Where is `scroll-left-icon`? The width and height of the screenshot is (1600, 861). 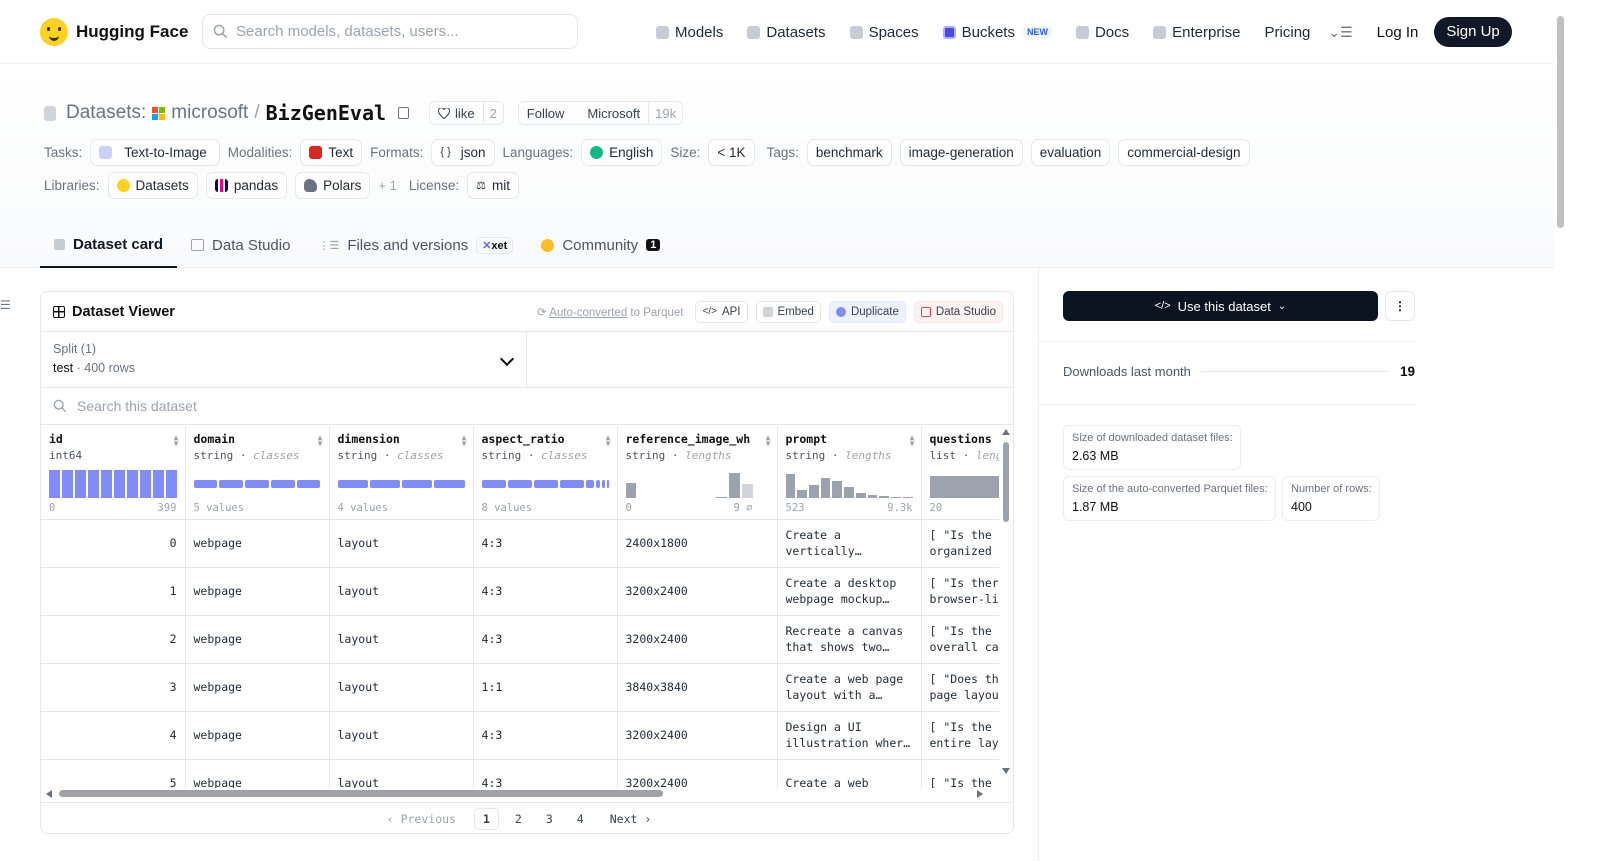
scroll-left-icon is located at coordinates (49, 794).